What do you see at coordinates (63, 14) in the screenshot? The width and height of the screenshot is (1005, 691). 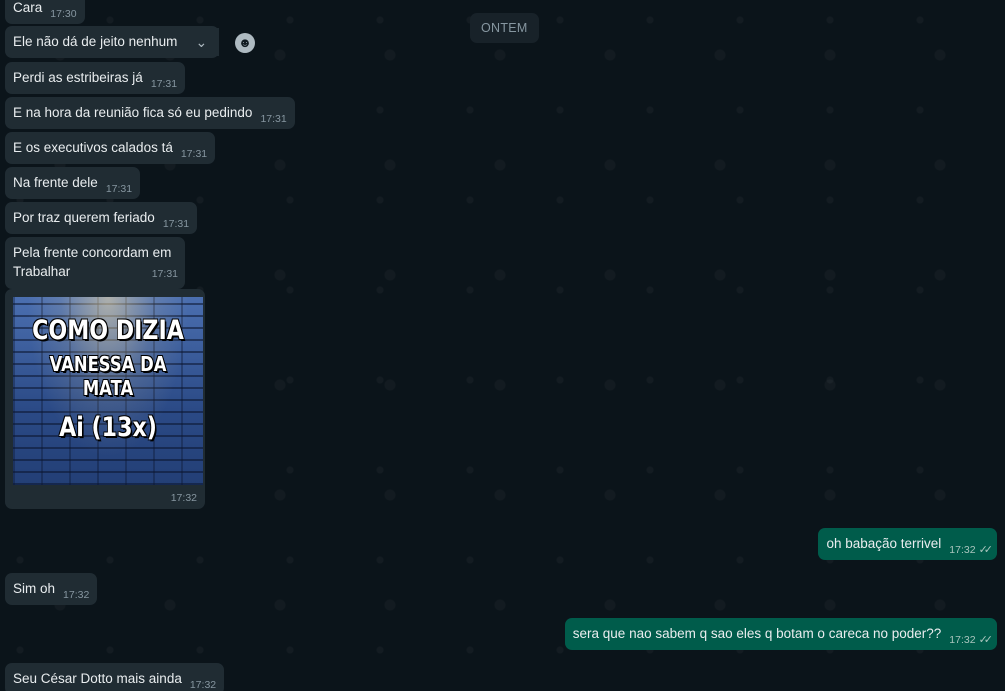 I see `message-time: 17:30` at bounding box center [63, 14].